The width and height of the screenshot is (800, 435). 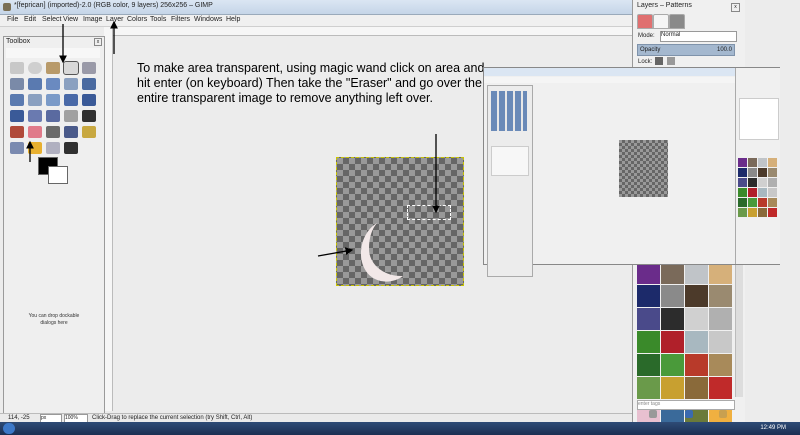 I want to click on lock-label: Lock:, so click(x=645, y=62).